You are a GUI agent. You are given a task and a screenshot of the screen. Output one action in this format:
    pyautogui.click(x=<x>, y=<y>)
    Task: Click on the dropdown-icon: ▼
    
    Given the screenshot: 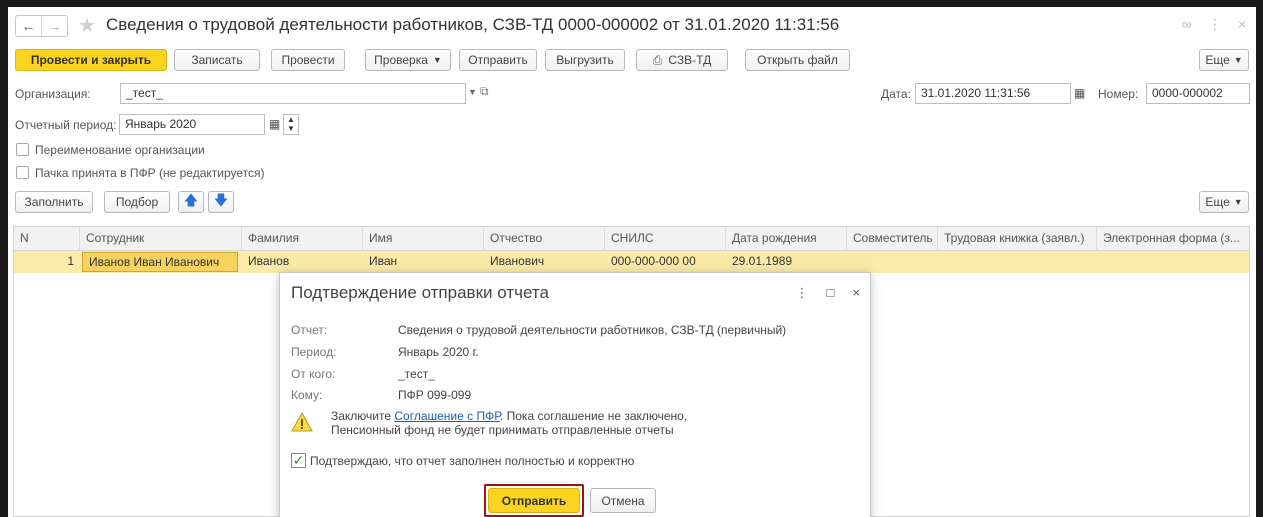 What is the action you would take?
    pyautogui.click(x=472, y=92)
    